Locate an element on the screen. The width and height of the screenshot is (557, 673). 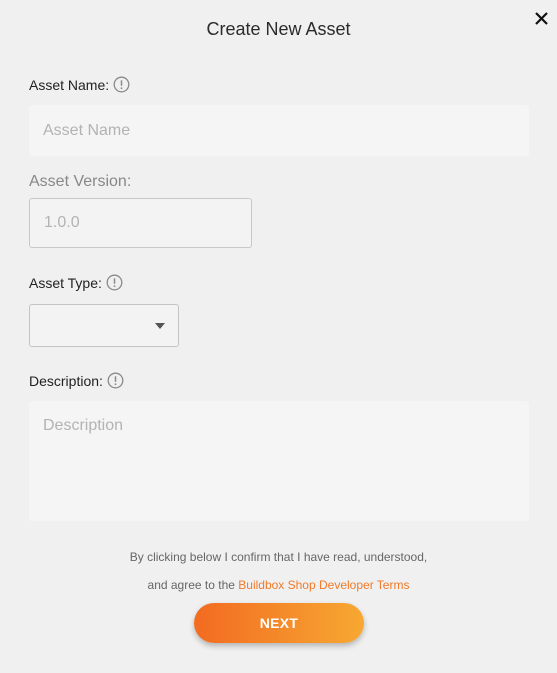
asset-type-label-text: Asset Type: is located at coordinates (65, 282).